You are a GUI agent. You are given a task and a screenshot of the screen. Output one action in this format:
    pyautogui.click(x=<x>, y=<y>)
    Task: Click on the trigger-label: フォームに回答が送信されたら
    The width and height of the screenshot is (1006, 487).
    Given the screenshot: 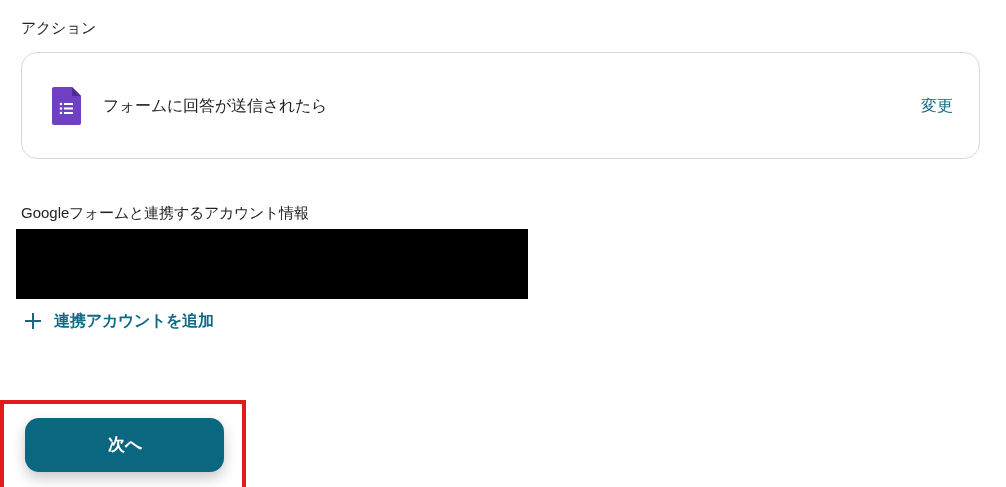 What is the action you would take?
    pyautogui.click(x=215, y=105)
    